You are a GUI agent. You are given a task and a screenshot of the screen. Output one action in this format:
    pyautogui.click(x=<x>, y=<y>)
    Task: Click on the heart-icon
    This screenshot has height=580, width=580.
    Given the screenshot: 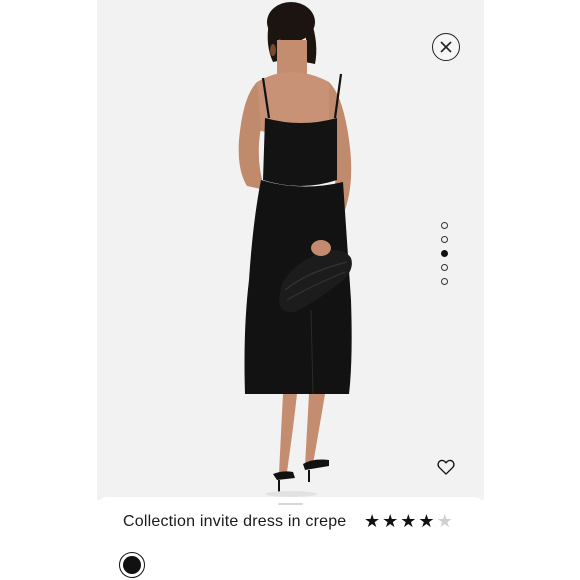 What is the action you would take?
    pyautogui.click(x=446, y=467)
    